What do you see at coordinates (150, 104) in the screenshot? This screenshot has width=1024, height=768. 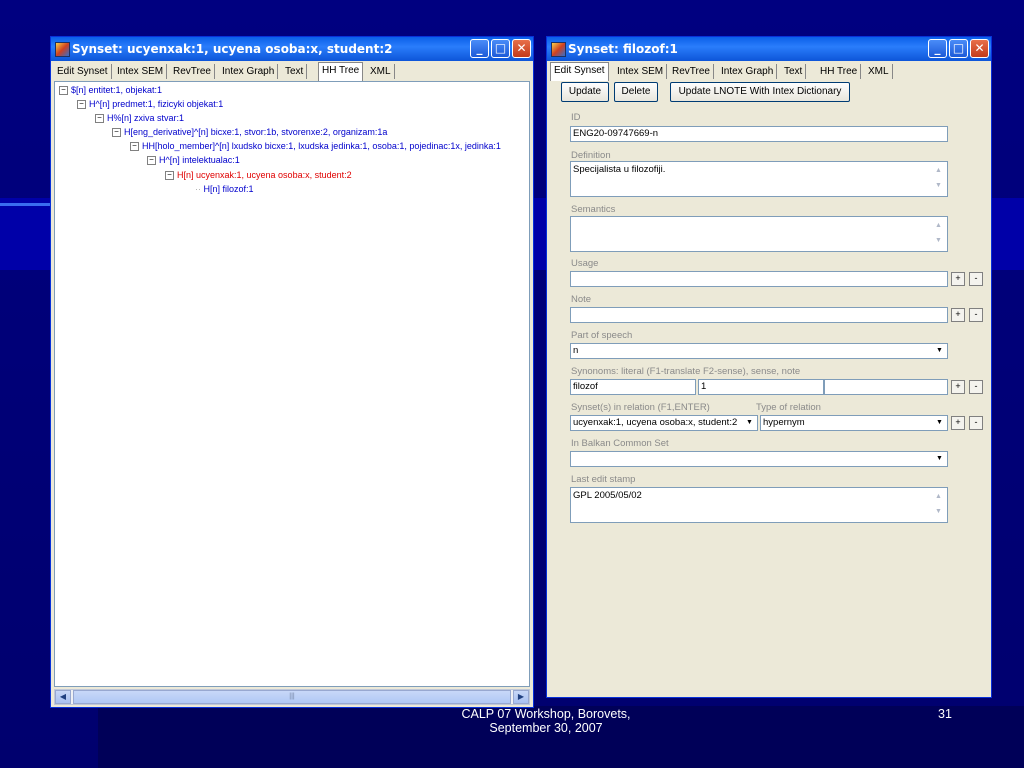 I see `tree-node: − H^[n] predmet:1, fizicyki objekat:1` at bounding box center [150, 104].